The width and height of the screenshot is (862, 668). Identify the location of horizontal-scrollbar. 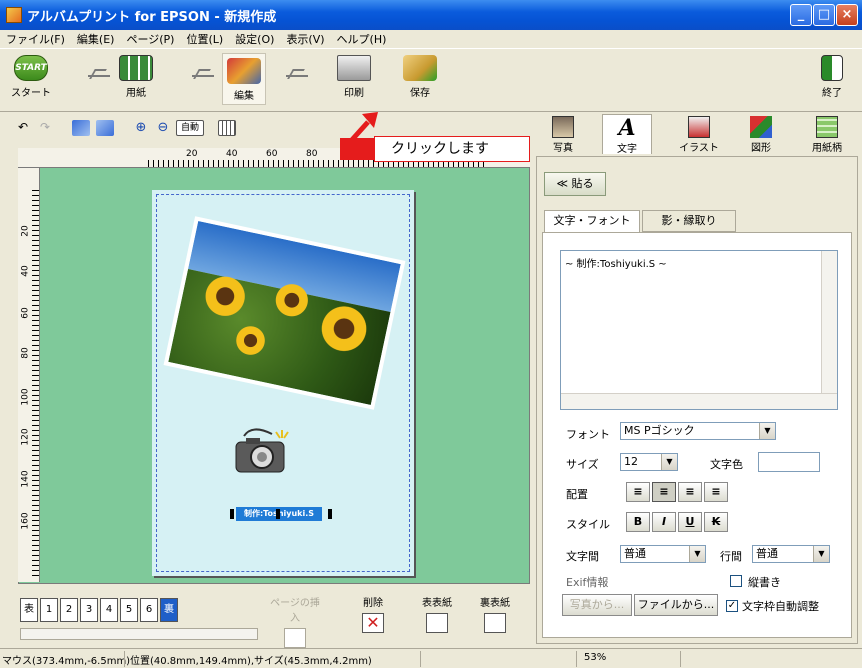
(699, 401).